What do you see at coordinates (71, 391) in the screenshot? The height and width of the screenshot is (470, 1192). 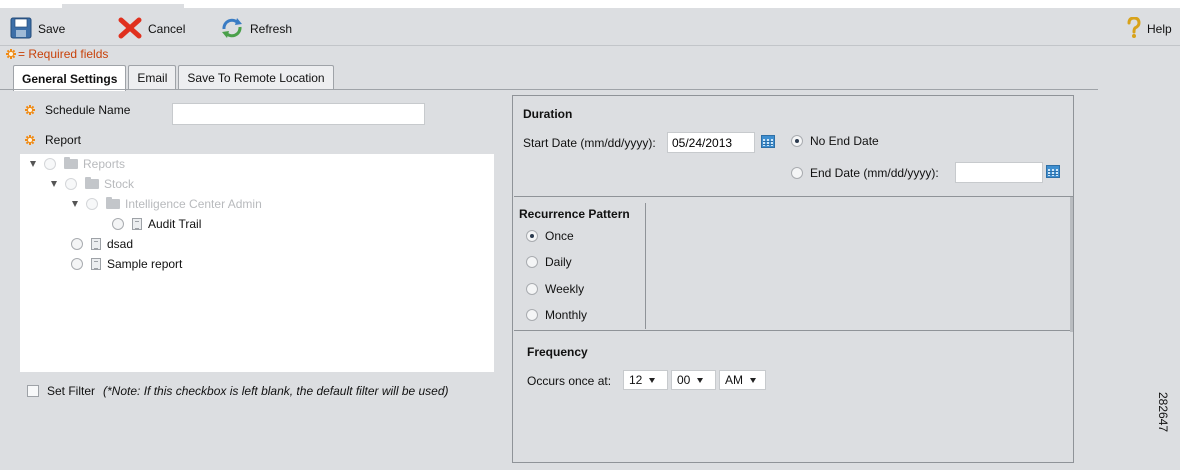 I see `set-filter-label: Set Filter` at bounding box center [71, 391].